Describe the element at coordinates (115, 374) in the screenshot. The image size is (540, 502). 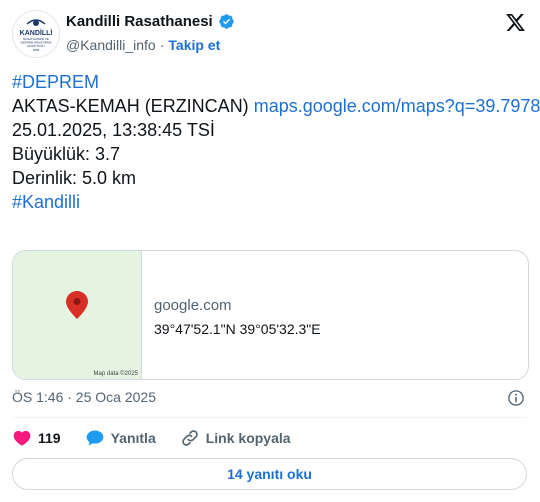
I see `map-credit: Map data ©2025` at that location.